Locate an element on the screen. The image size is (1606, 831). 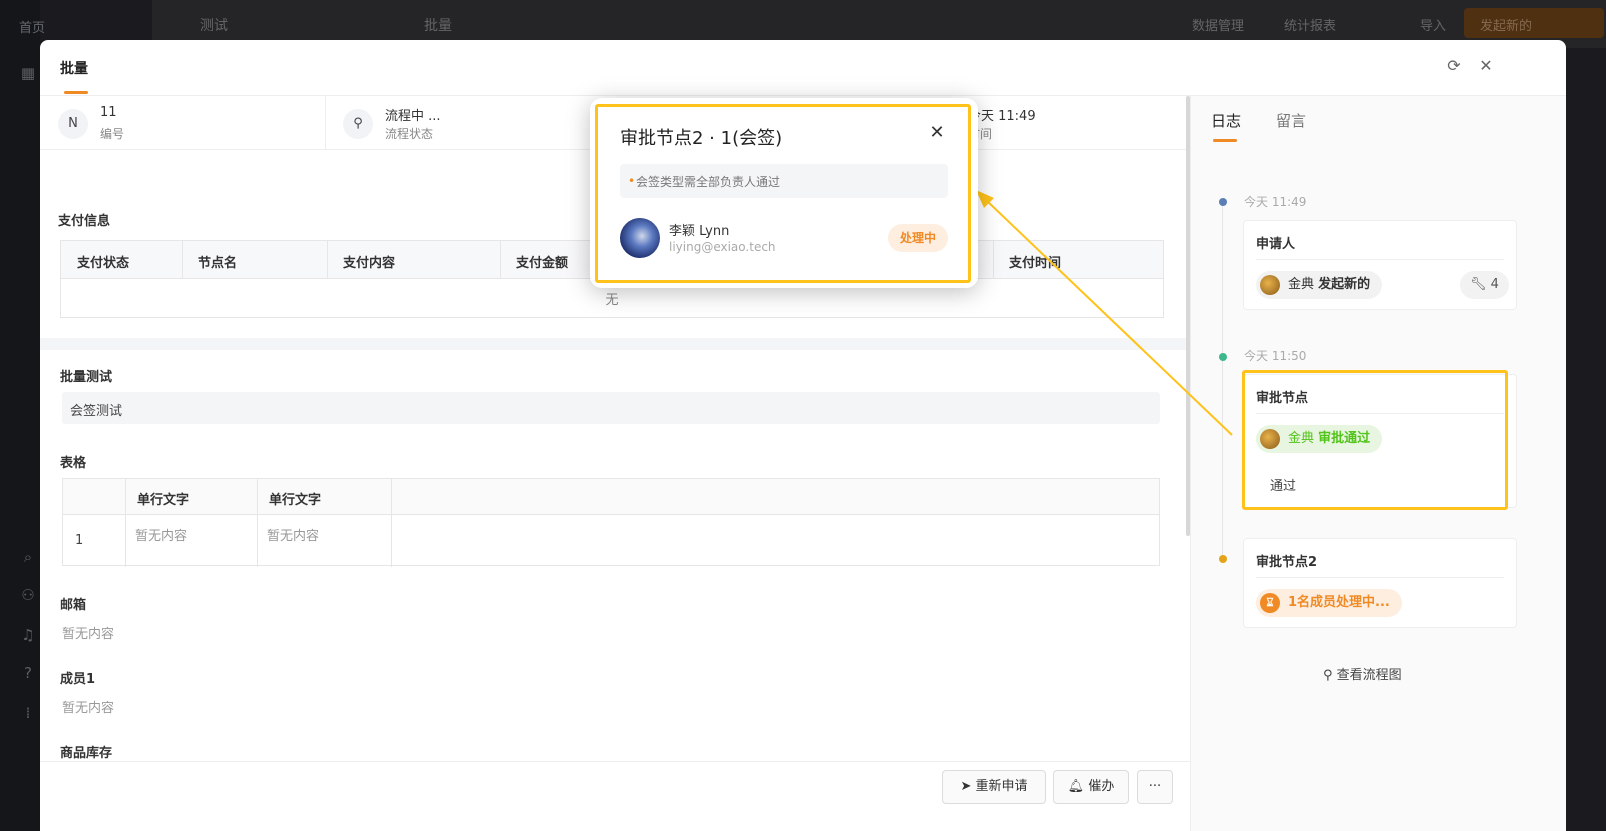
popup-highlight-box is located at coordinates (783, 193).